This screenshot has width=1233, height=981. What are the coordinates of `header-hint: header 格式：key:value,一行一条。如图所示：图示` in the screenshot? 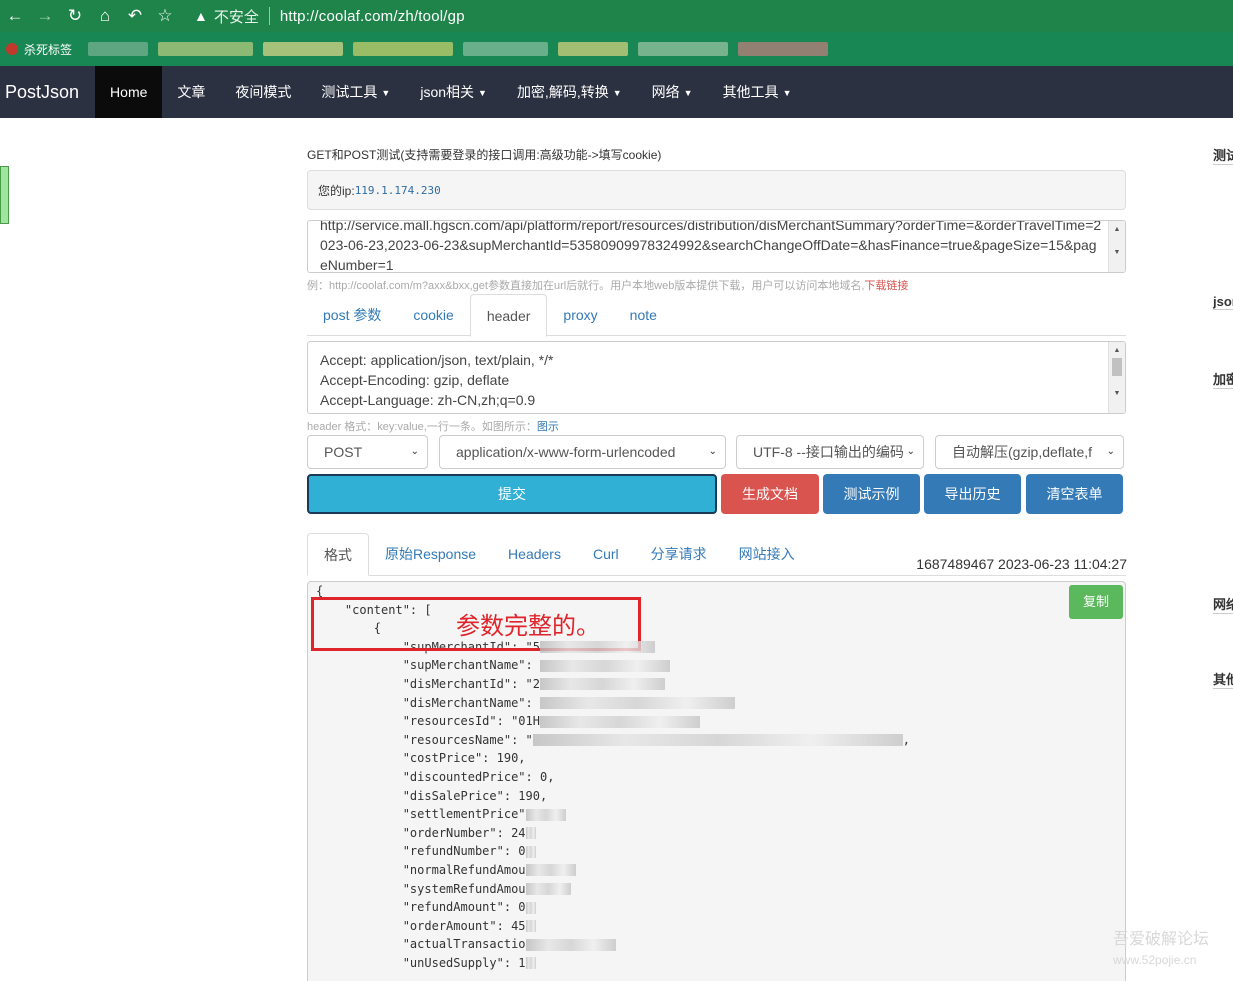 It's located at (433, 427).